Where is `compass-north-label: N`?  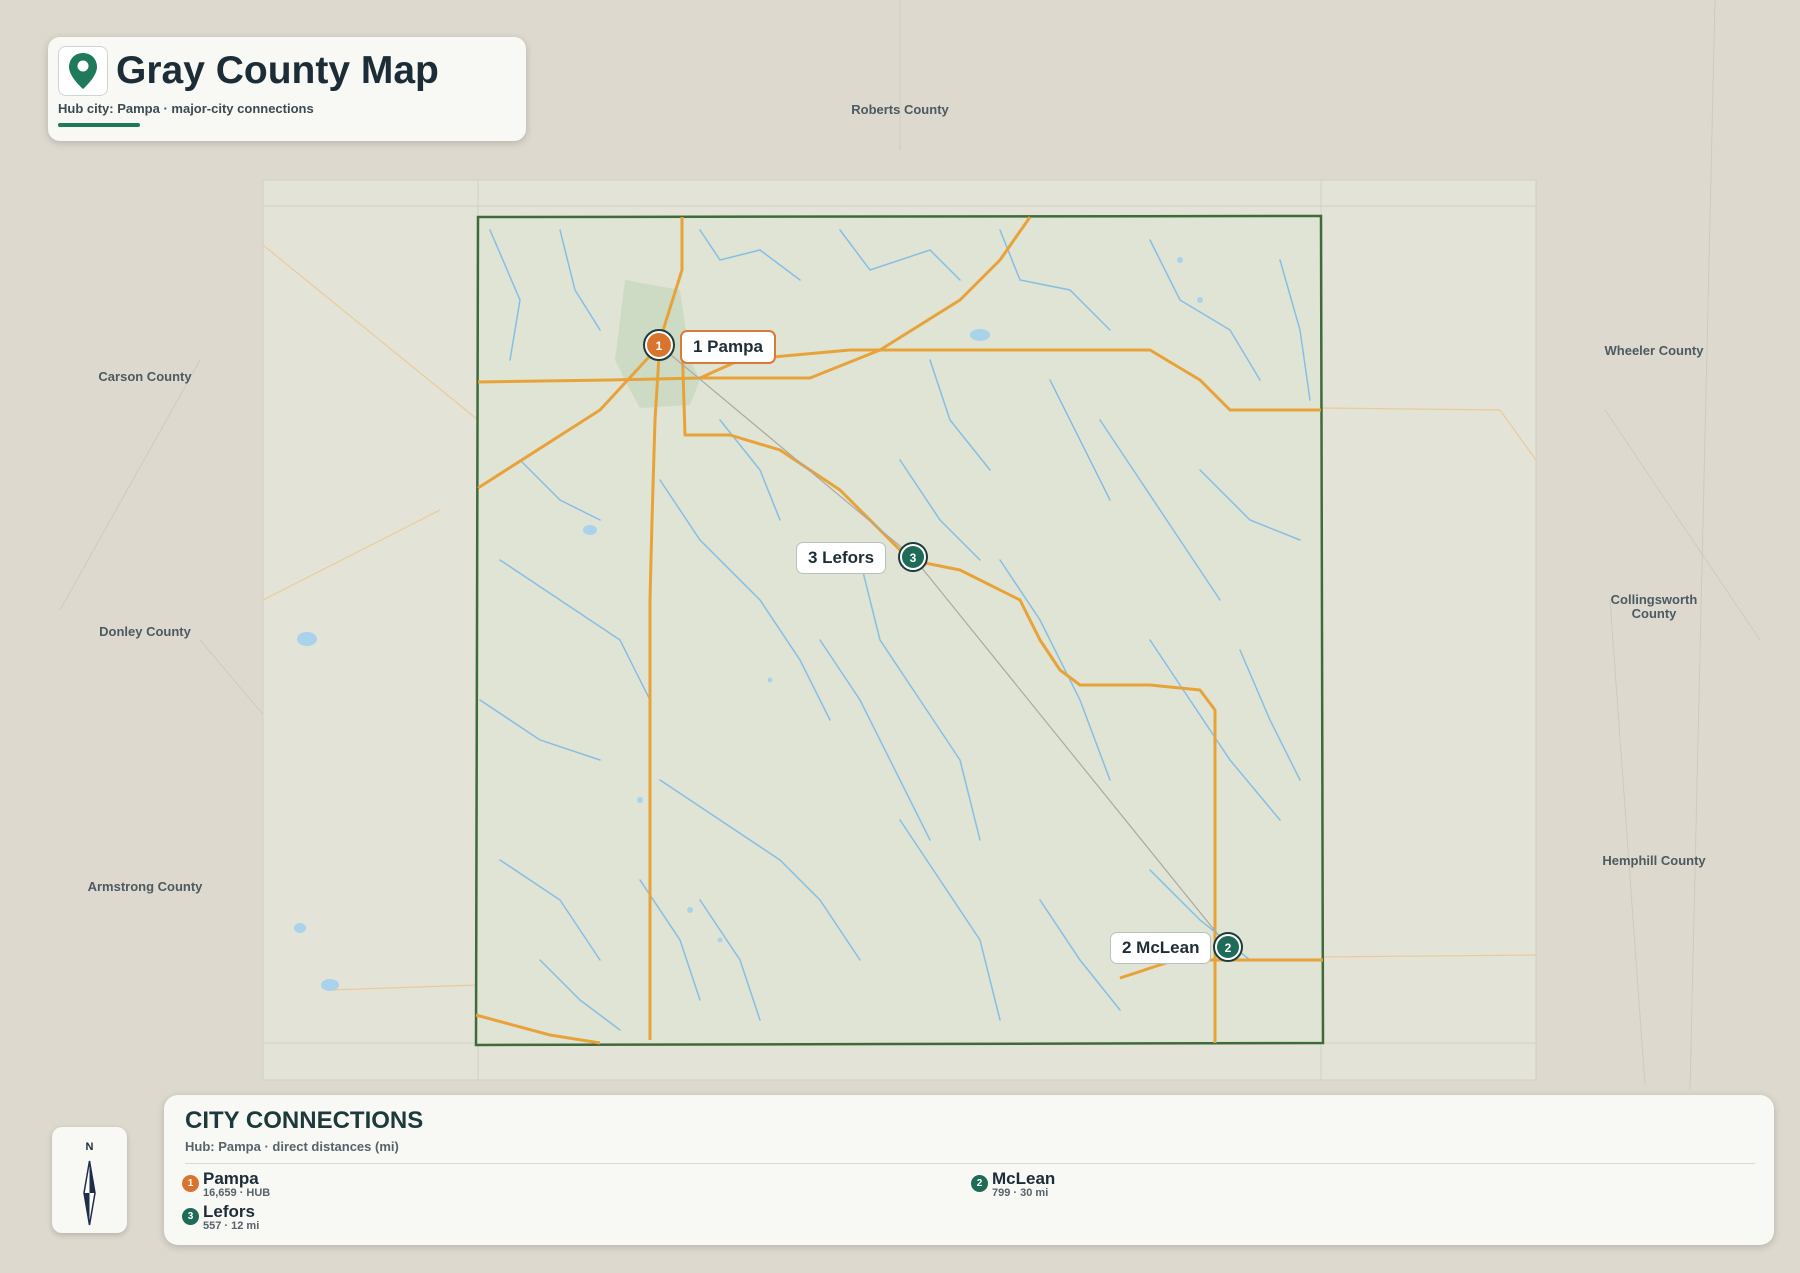 compass-north-label: N is located at coordinates (89, 1147).